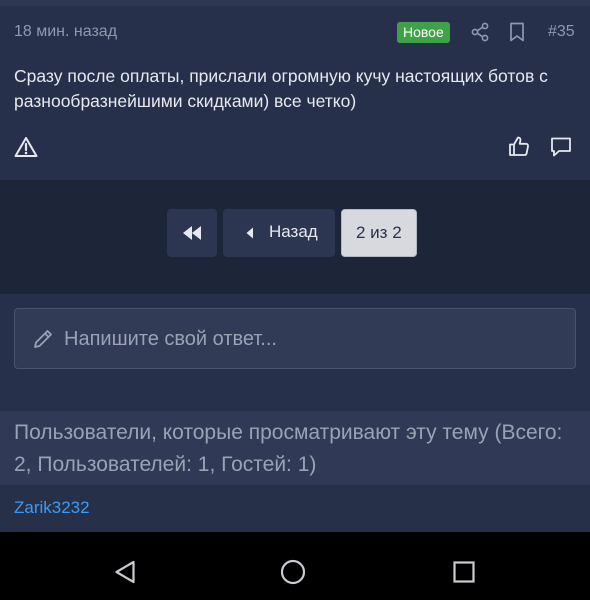 This screenshot has height=600, width=590. I want to click on system-nav-bar, so click(295, 566).